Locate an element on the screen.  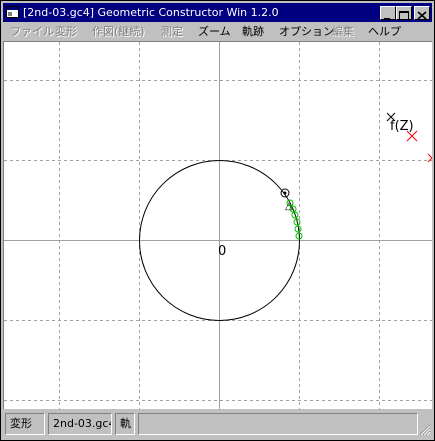
app-window-icon is located at coordinates (12, 12).